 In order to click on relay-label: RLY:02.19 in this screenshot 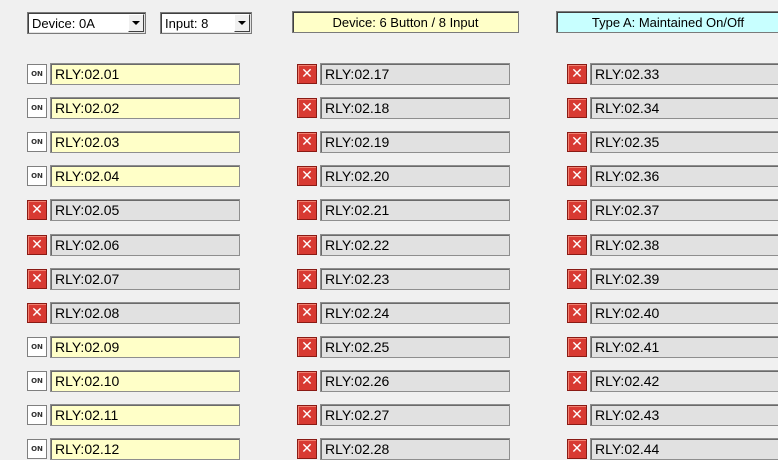, I will do `click(415, 142)`.